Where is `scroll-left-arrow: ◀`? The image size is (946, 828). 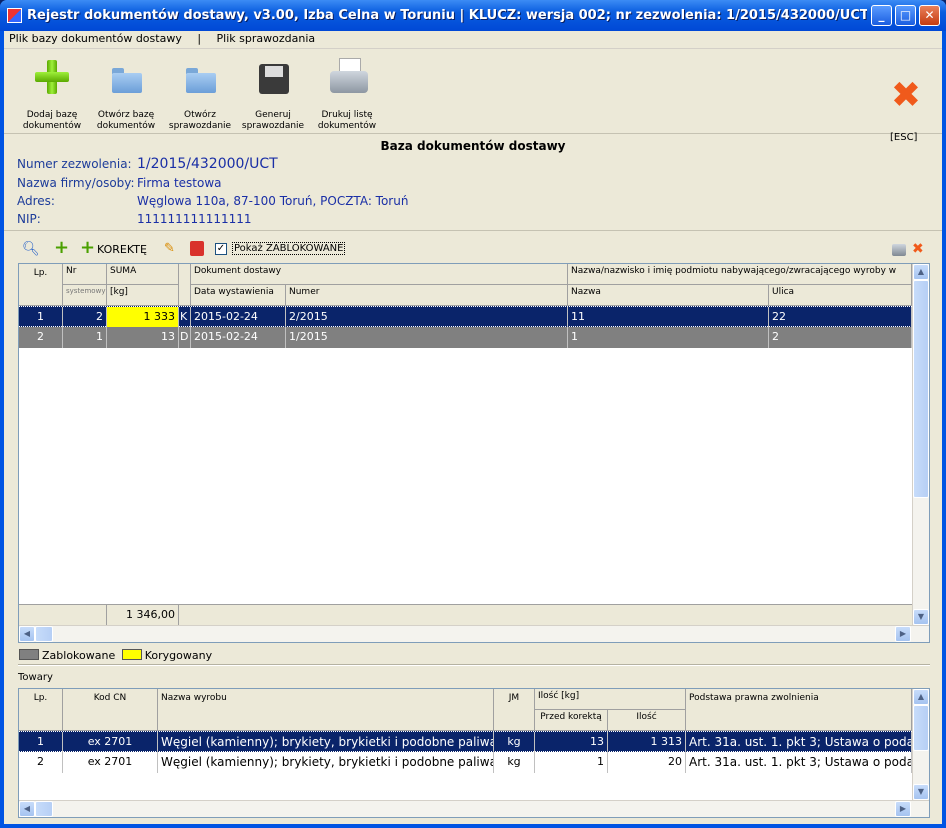 scroll-left-arrow: ◀ is located at coordinates (27, 634).